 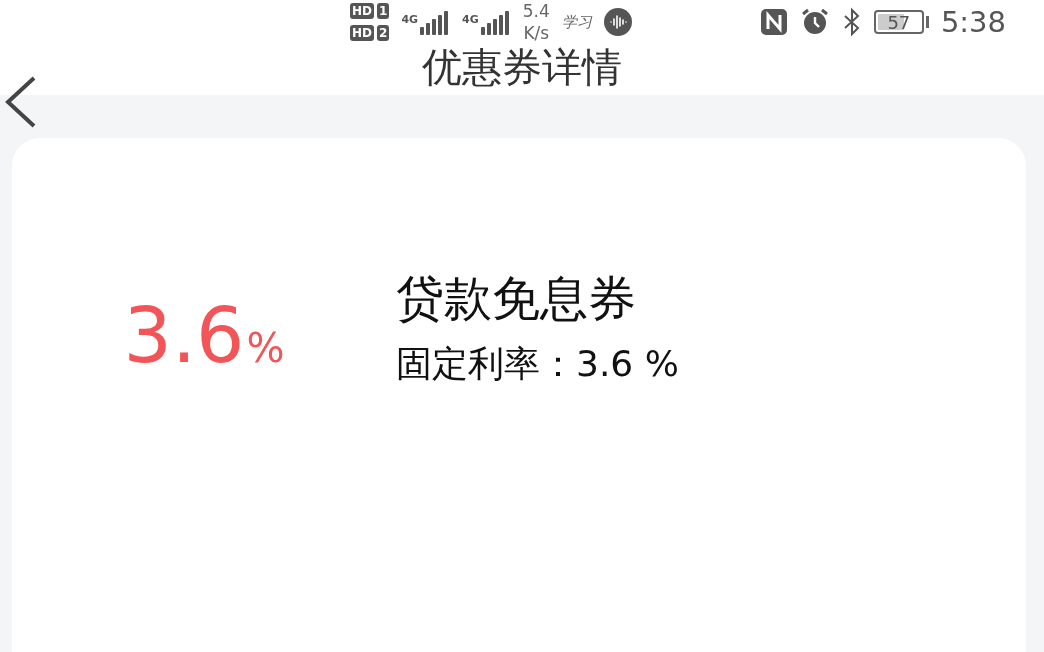 What do you see at coordinates (536, 11) in the screenshot?
I see `network-speed: 5.4` at bounding box center [536, 11].